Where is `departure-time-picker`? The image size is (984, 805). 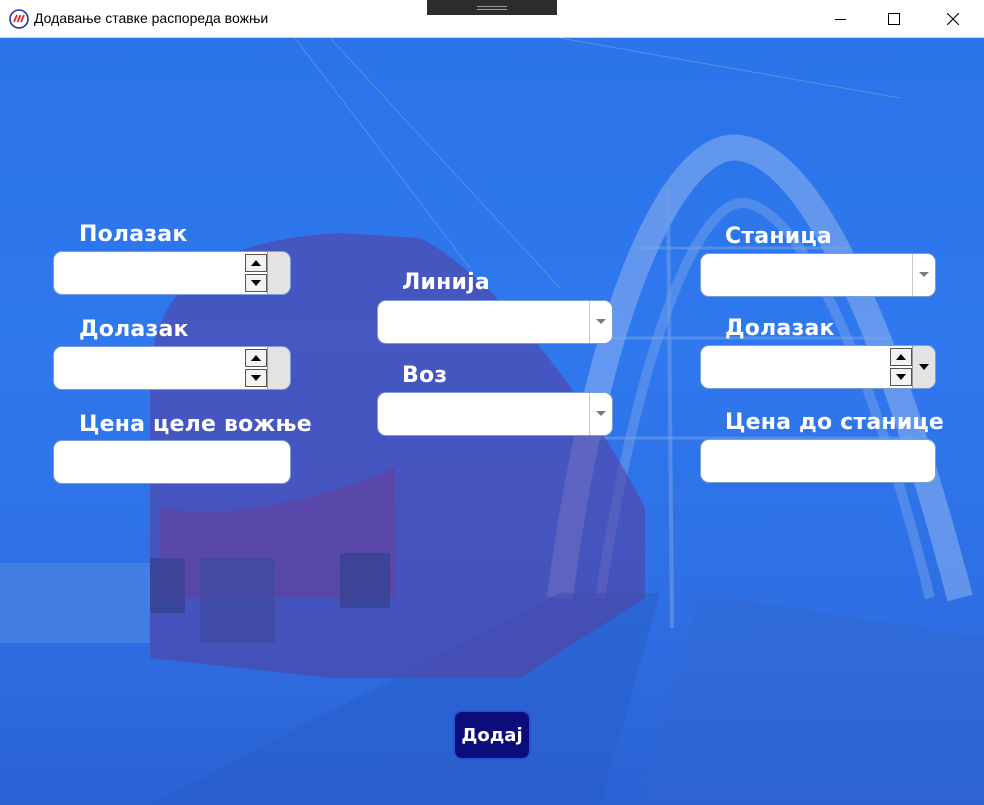
departure-time-picker is located at coordinates (172, 273).